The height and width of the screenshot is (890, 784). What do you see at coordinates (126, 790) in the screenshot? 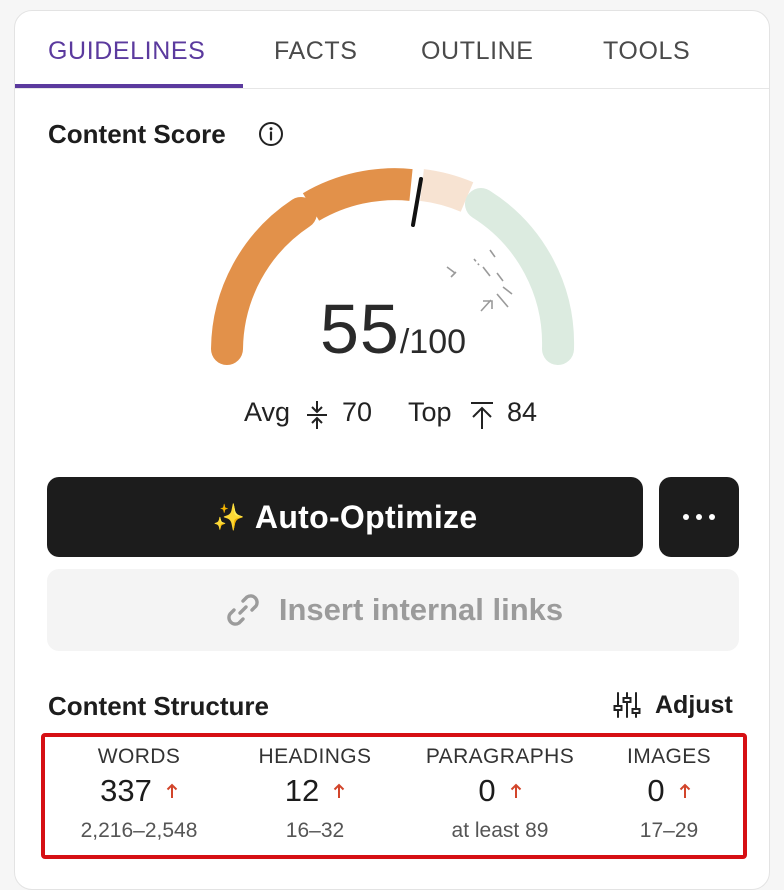
I see `metric-value: 337` at bounding box center [126, 790].